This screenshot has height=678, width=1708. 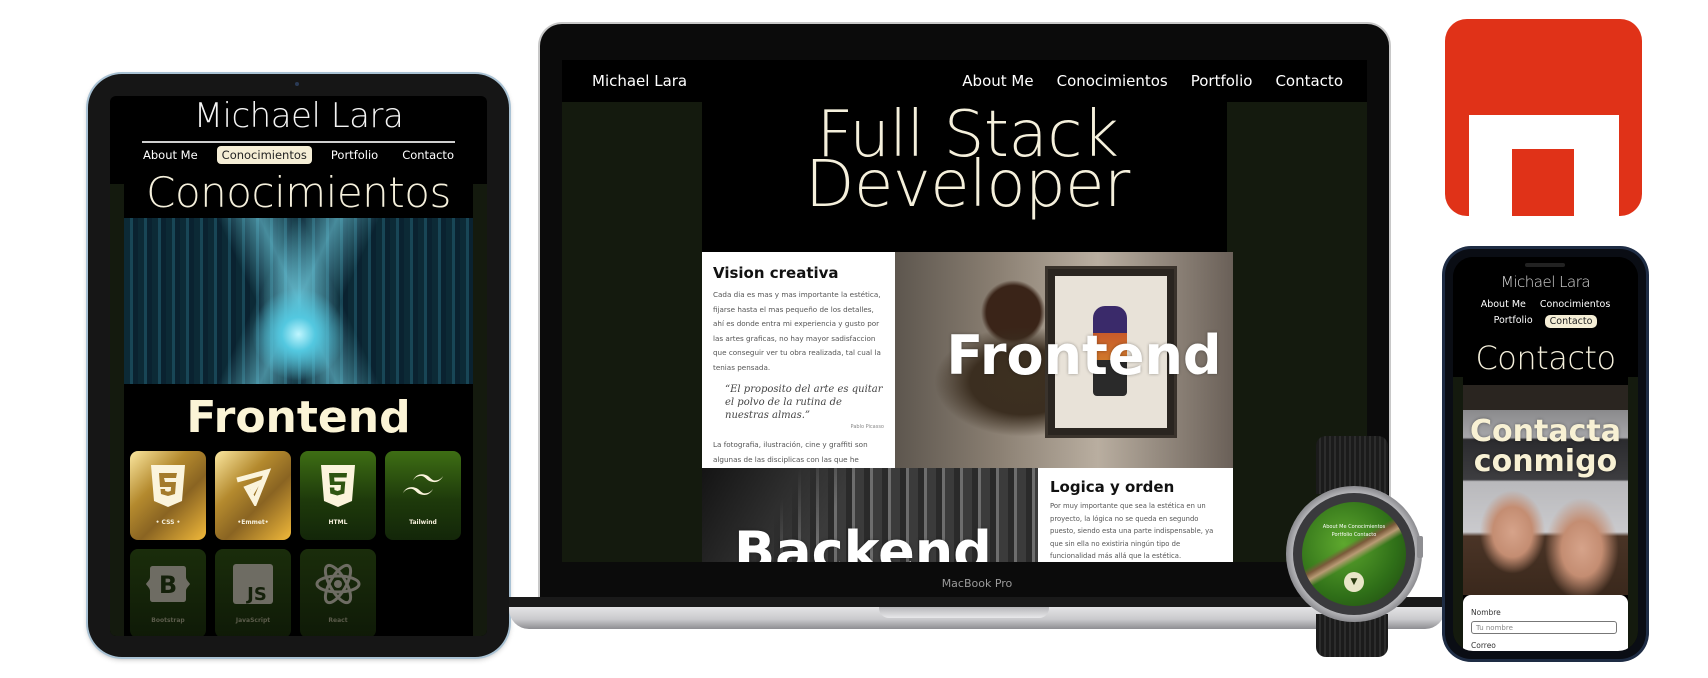 I want to click on hero-title-line2: Developer, so click(x=967, y=185).